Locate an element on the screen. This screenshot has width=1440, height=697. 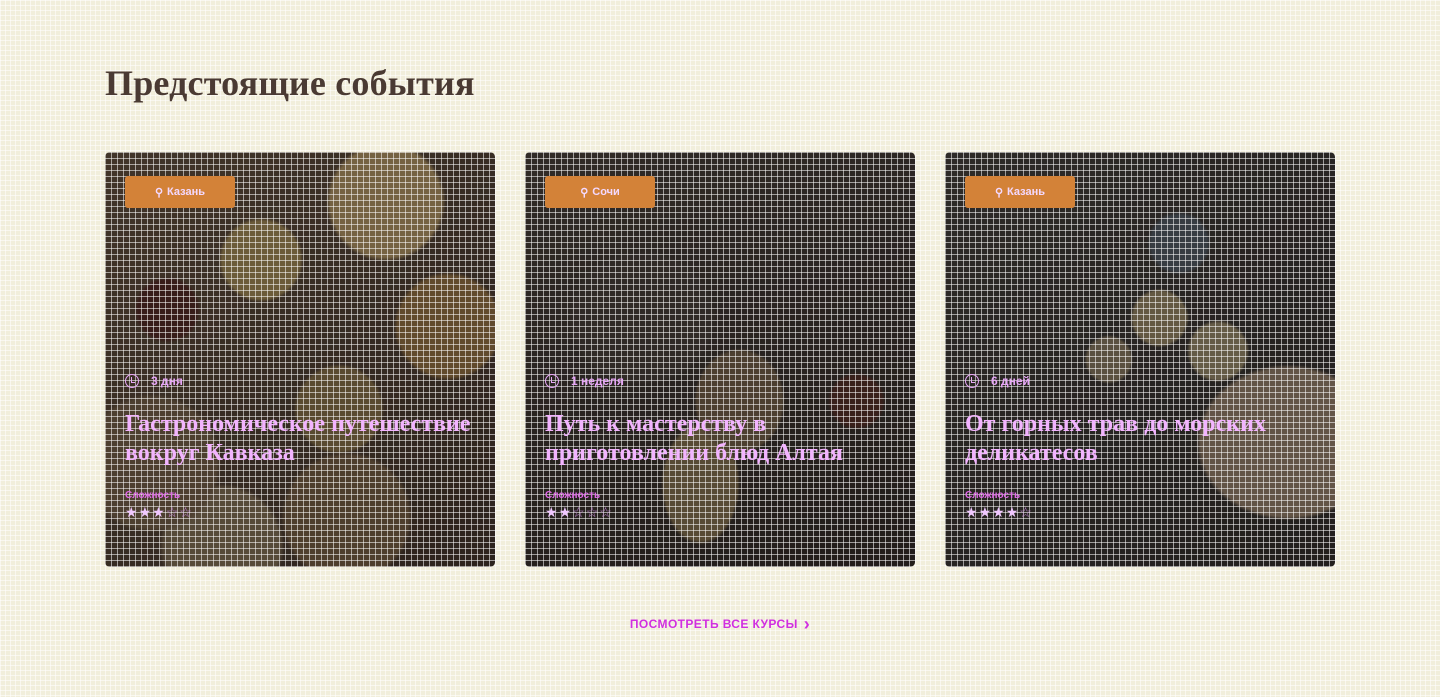
difficulty-rating: ★★☆☆☆ is located at coordinates (720, 513).